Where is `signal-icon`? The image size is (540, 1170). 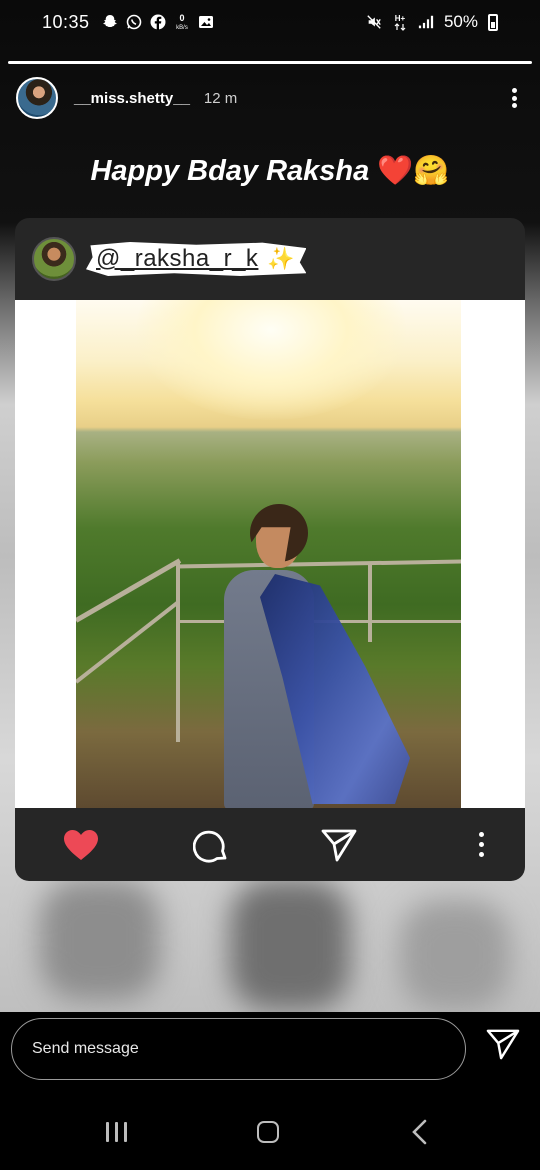
signal-icon is located at coordinates (426, 22).